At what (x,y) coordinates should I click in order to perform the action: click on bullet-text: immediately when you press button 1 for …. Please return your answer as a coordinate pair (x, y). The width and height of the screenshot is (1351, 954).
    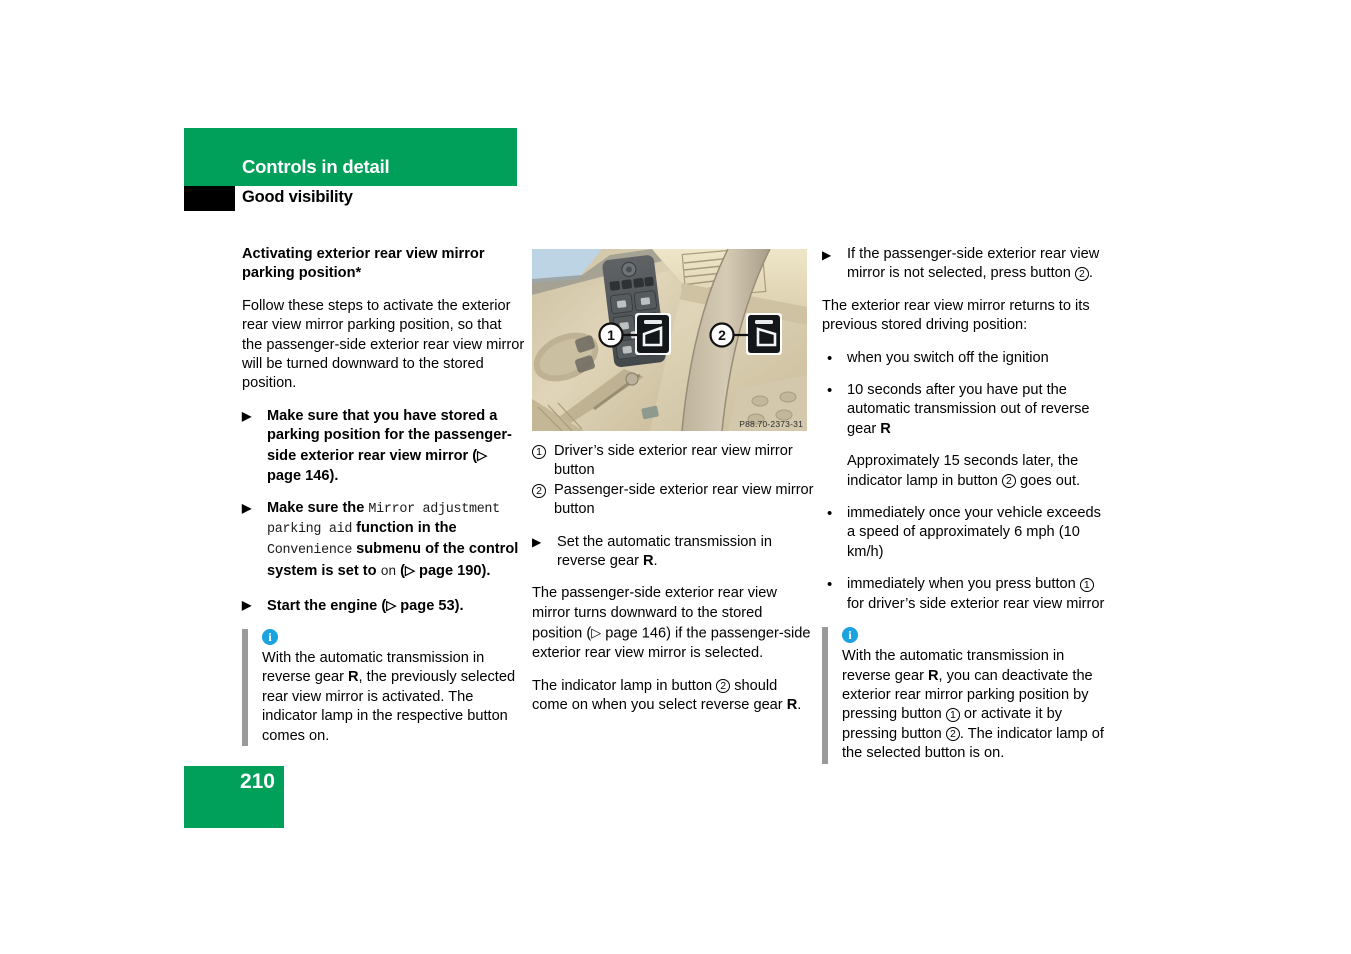
    Looking at the image, I should click on (976, 594).